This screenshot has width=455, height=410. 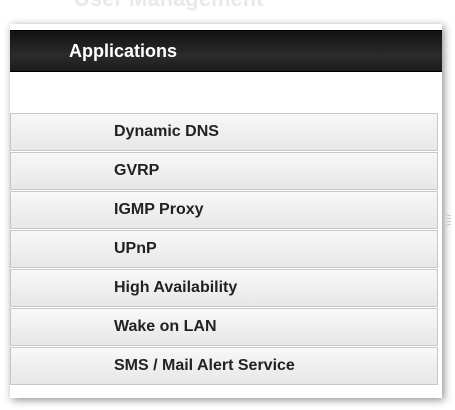 I want to click on previous-menu-header-partial: User Management, so click(x=226, y=12).